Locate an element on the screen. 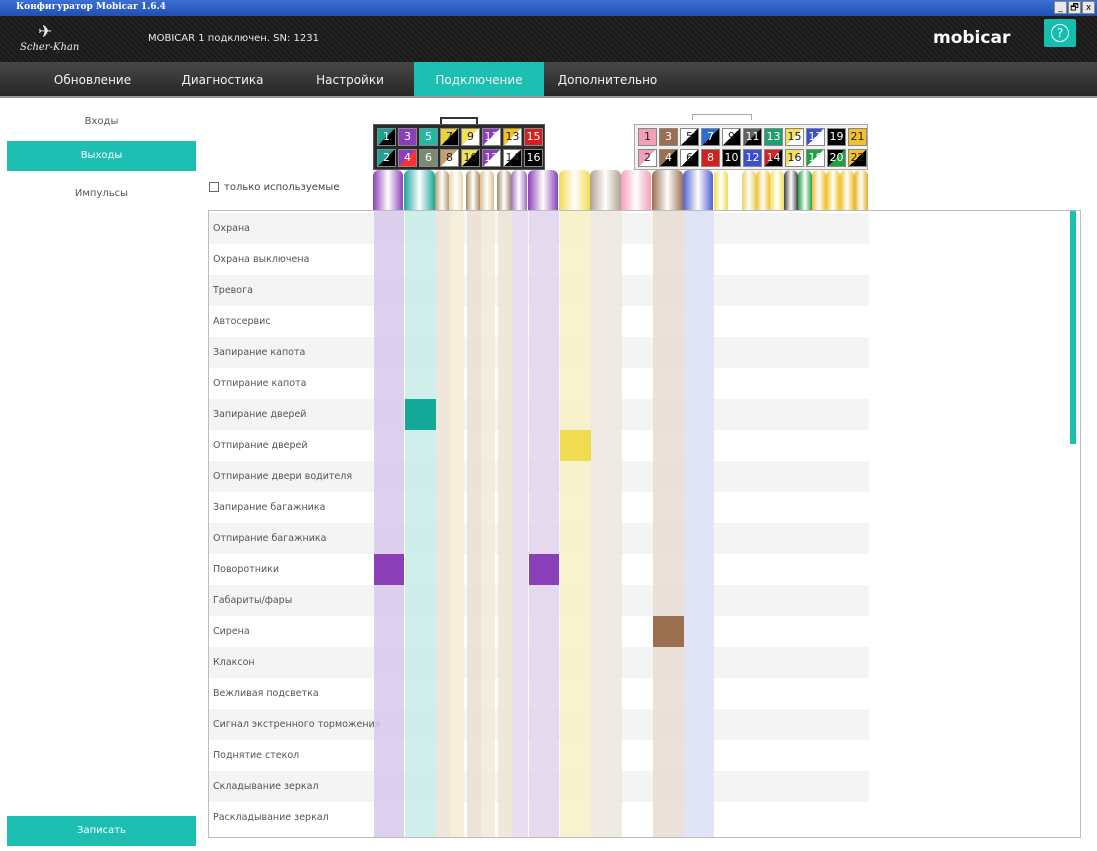 Image resolution: width=1097 pixels, height=851 pixels. connector_right-pin-2: 2 is located at coordinates (647, 158).